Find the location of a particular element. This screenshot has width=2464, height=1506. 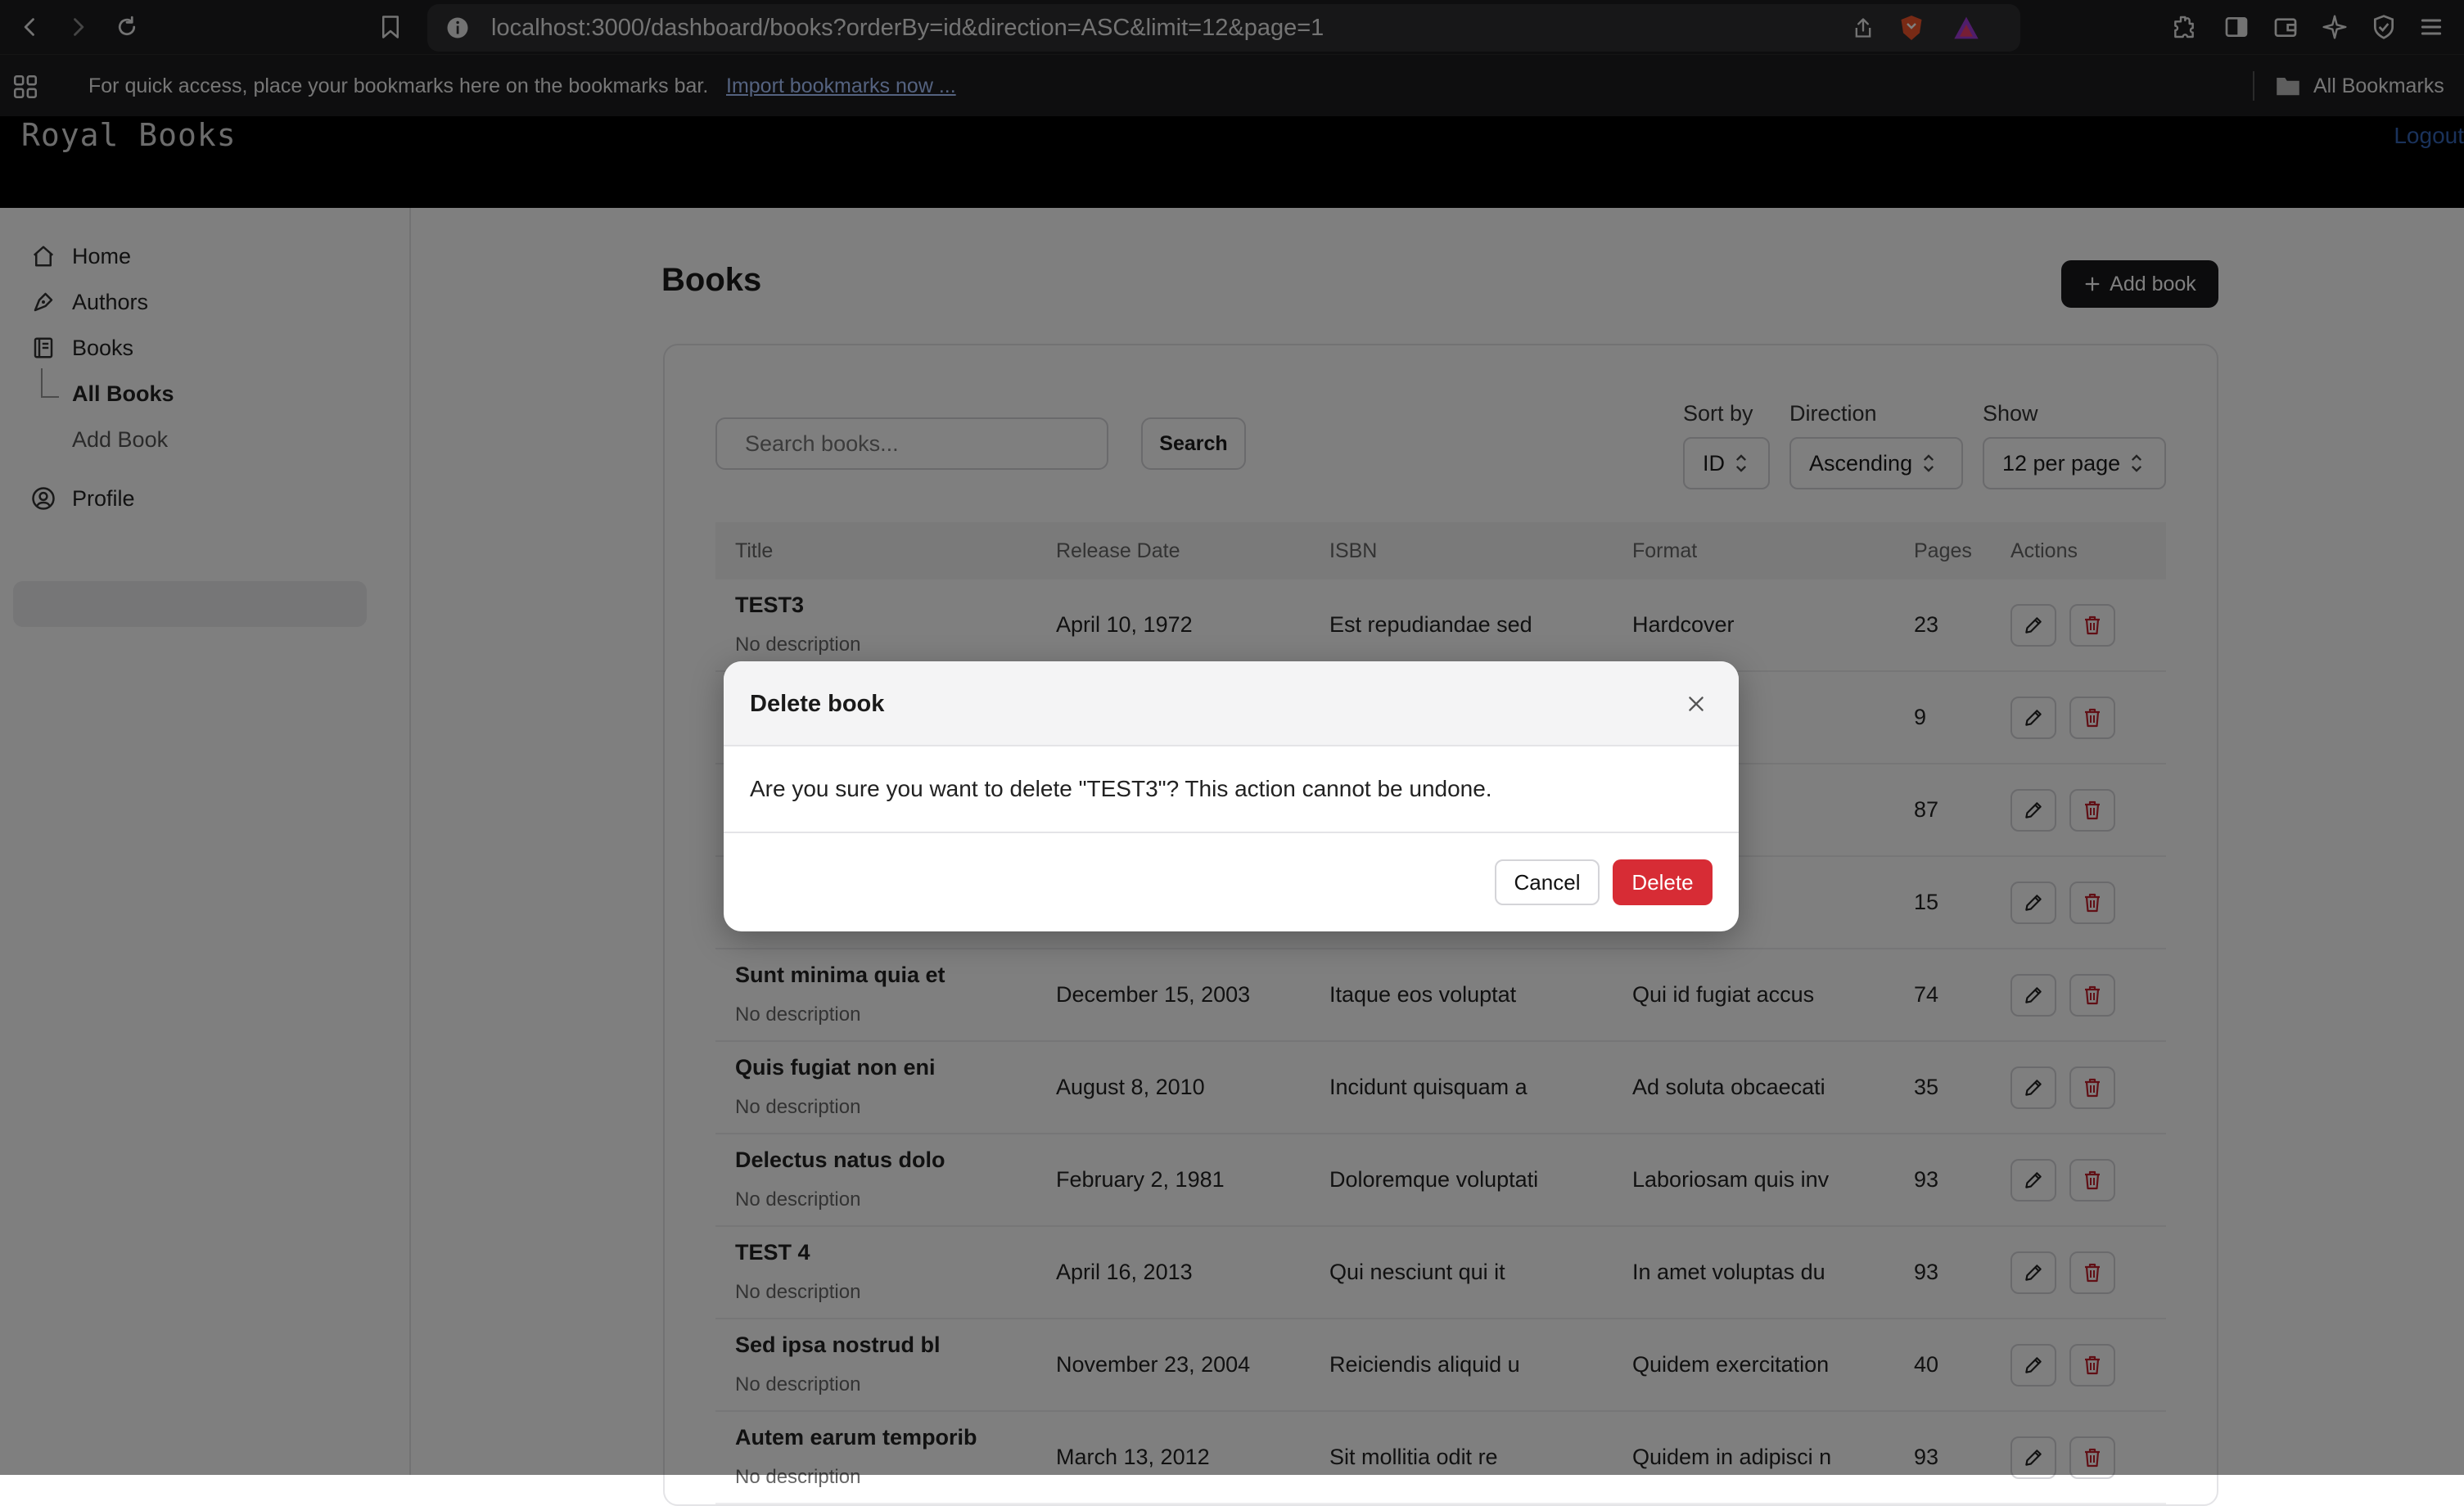

dialog-footer: Cancel Delete is located at coordinates (1232, 881).